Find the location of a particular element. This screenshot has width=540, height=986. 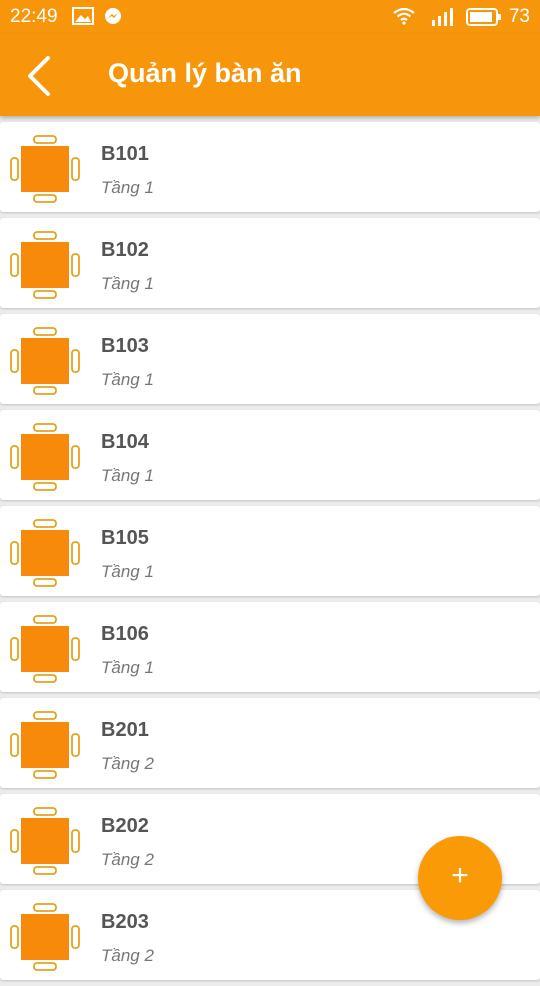

table-name: B101 is located at coordinates (125, 154).